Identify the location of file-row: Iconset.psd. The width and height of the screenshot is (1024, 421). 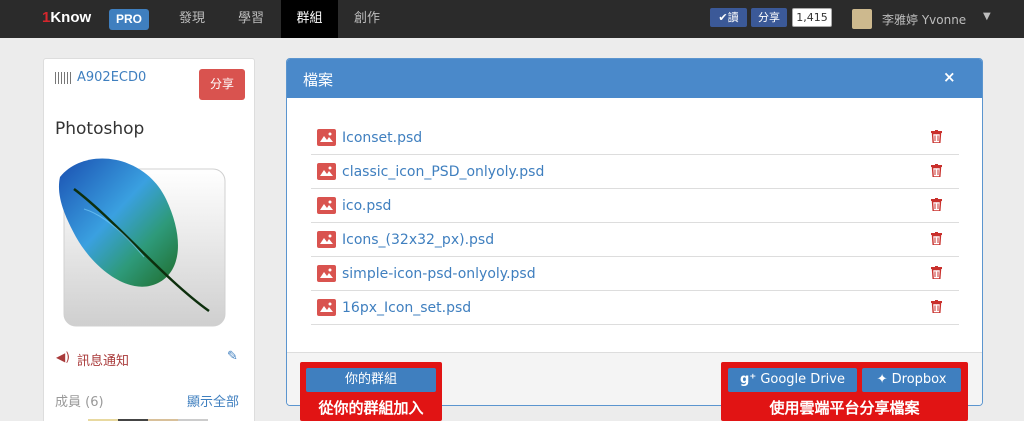
(635, 138).